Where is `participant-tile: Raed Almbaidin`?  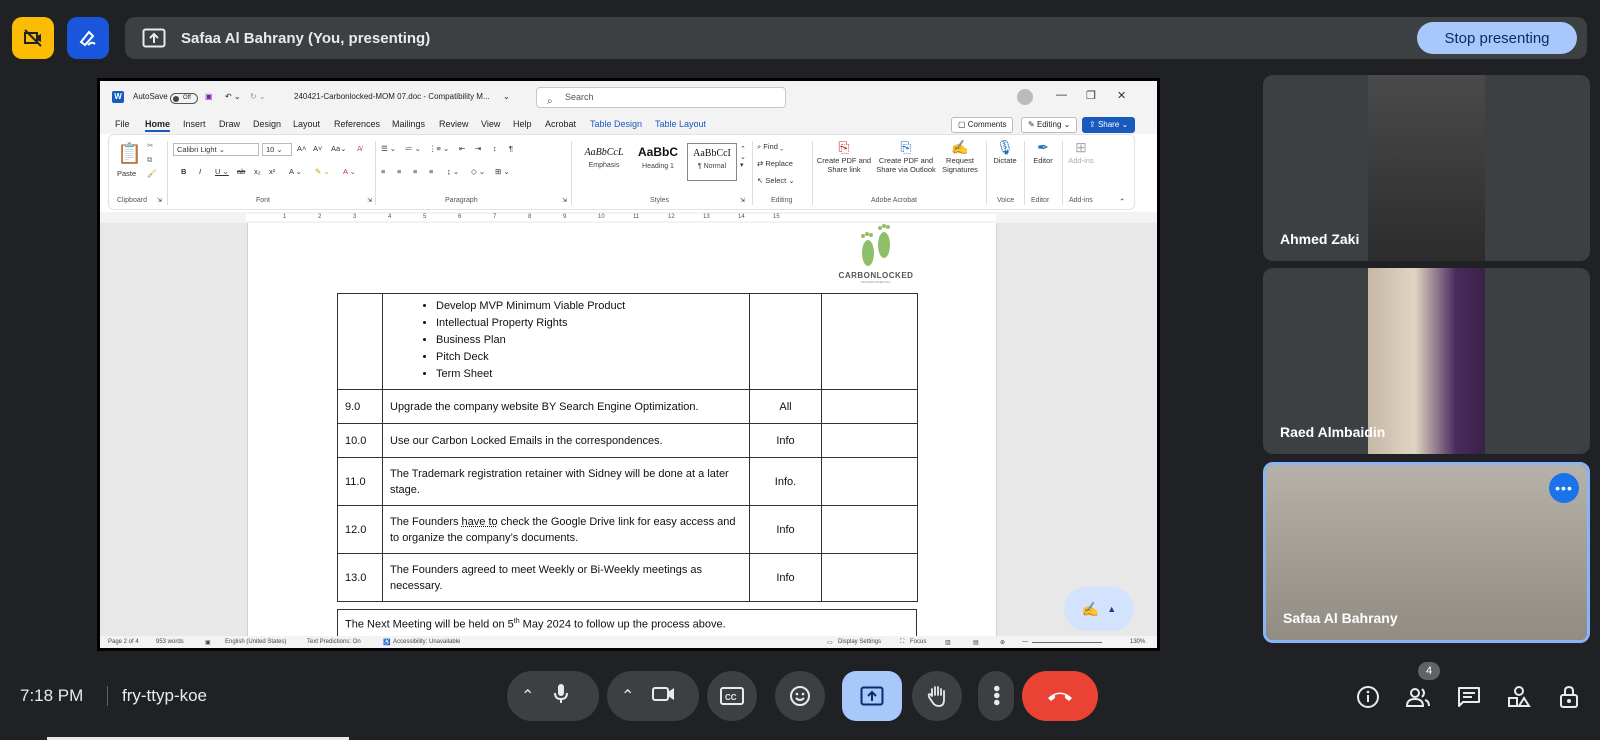 participant-tile: Raed Almbaidin is located at coordinates (1426, 361).